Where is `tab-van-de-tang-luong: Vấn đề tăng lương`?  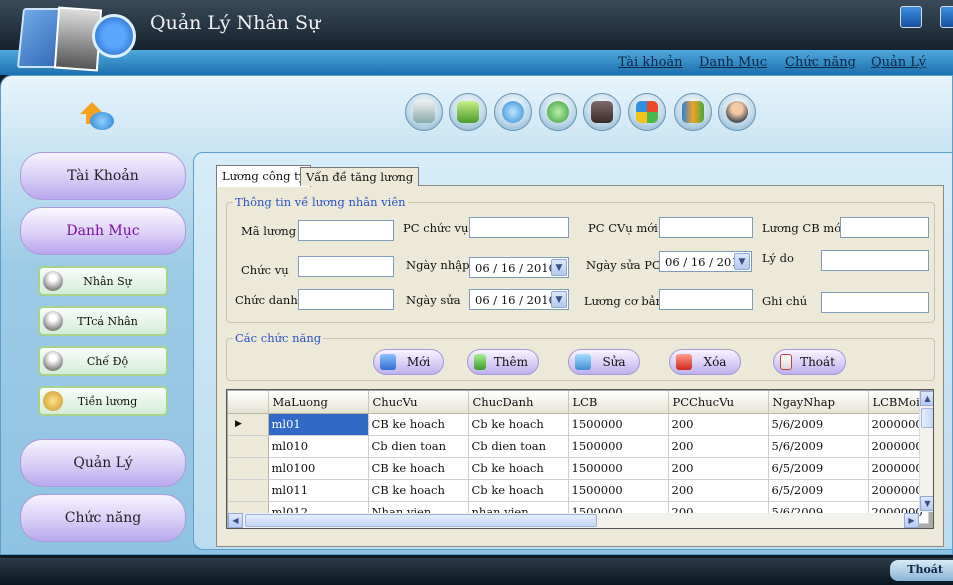 tab-van-de-tang-luong: Vấn đề tăng lương is located at coordinates (360, 176).